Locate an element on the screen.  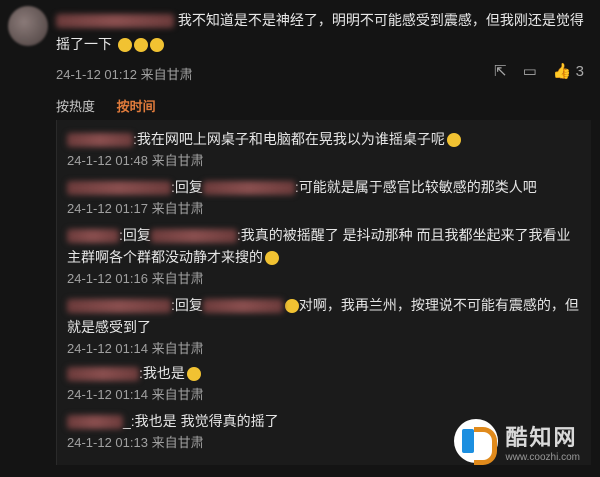
avatar is located at coordinates (28, 26).